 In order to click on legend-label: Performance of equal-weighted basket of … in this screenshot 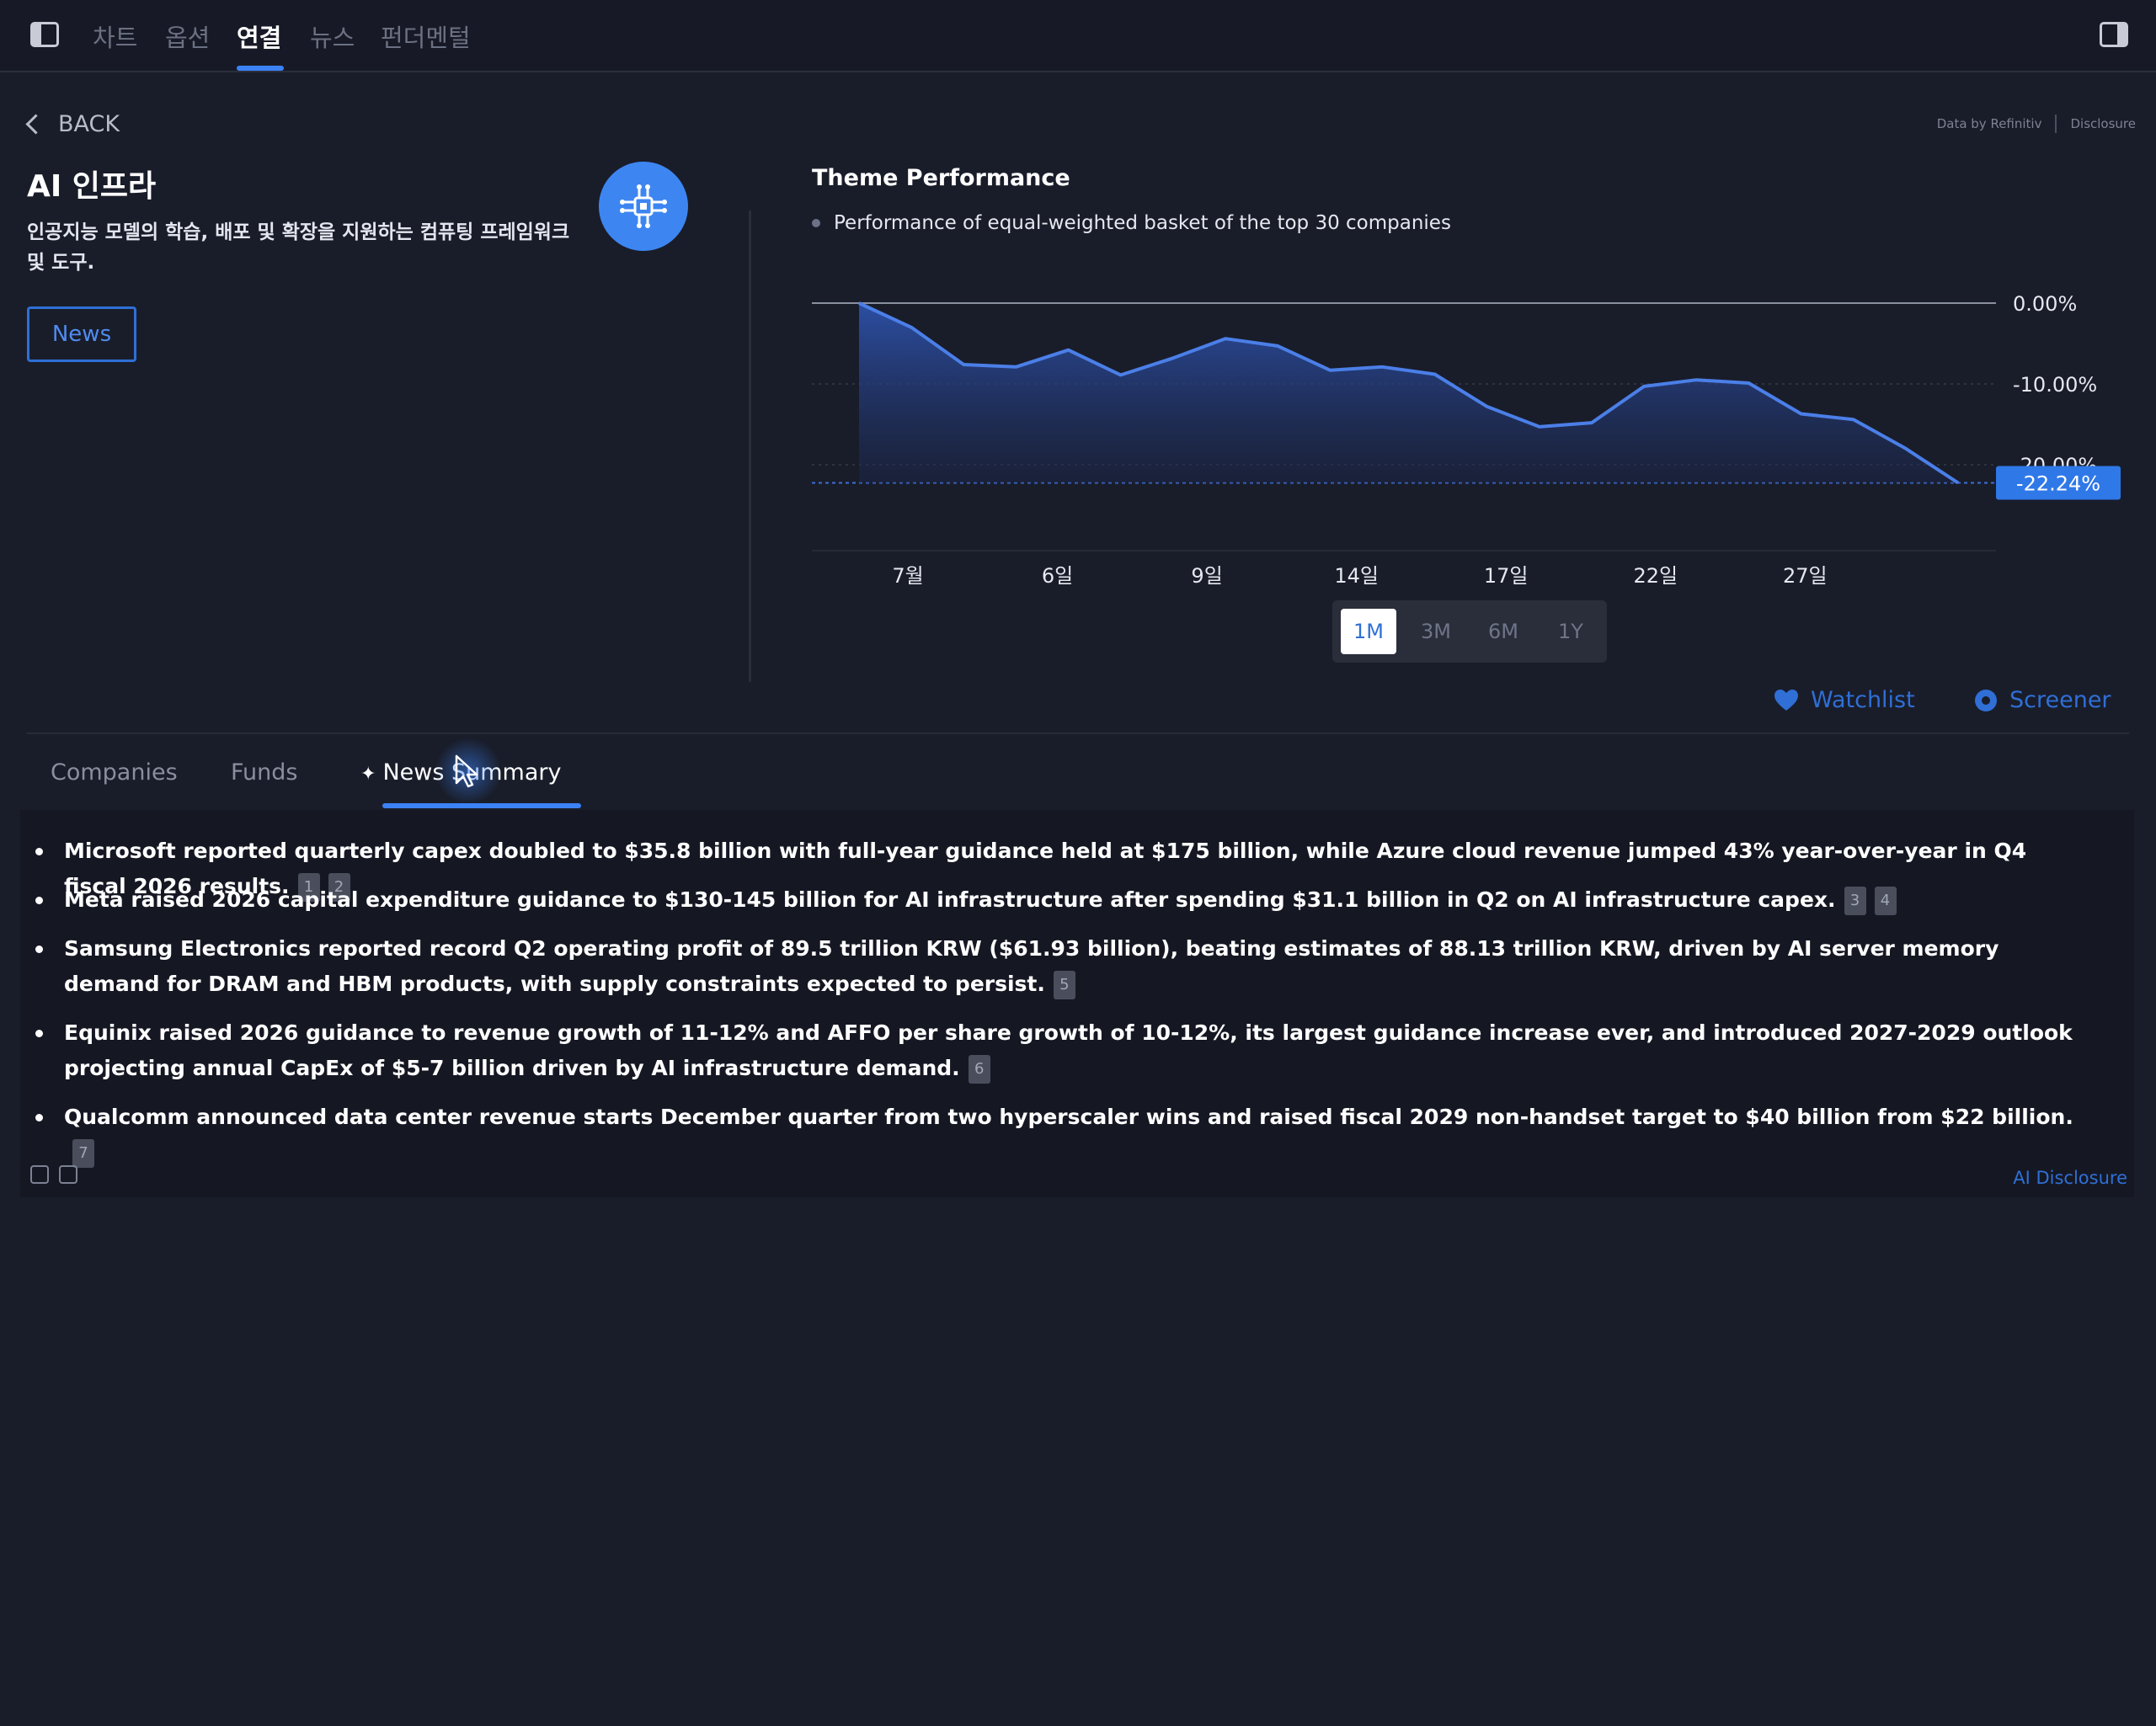, I will do `click(1142, 223)`.